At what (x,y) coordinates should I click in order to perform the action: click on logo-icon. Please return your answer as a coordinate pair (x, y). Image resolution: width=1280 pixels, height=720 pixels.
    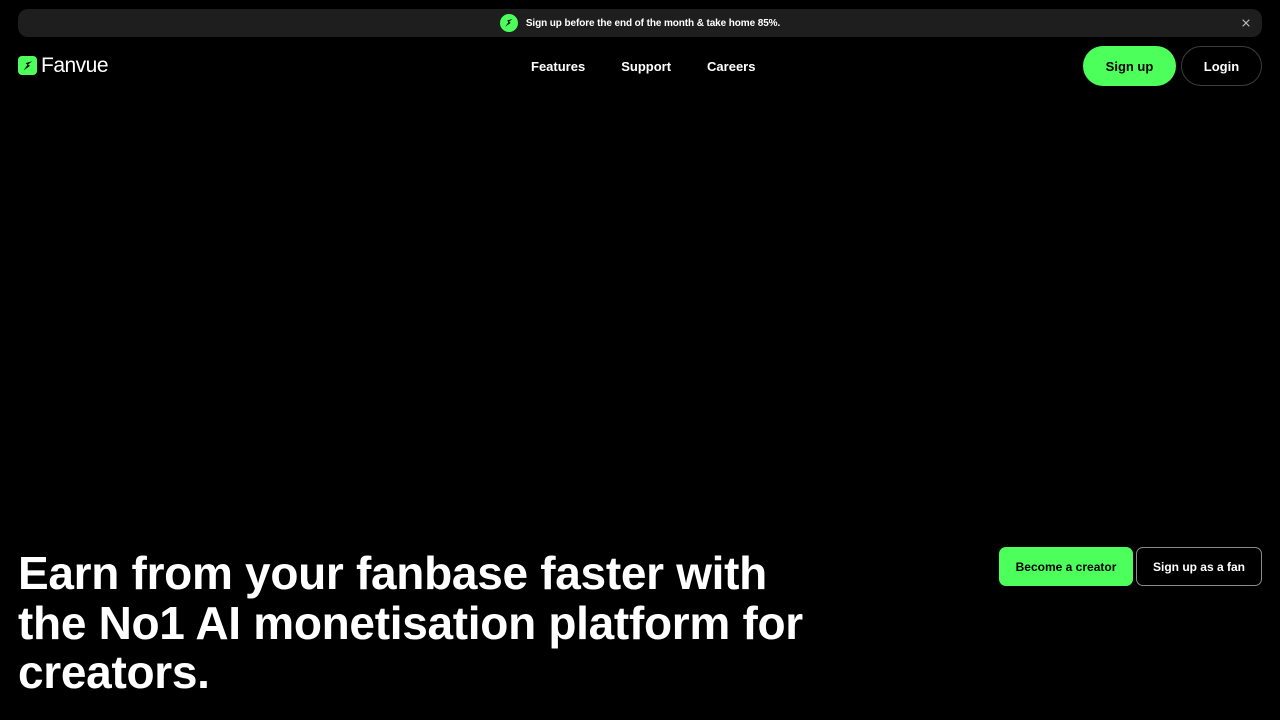
    Looking at the image, I should click on (27, 65).